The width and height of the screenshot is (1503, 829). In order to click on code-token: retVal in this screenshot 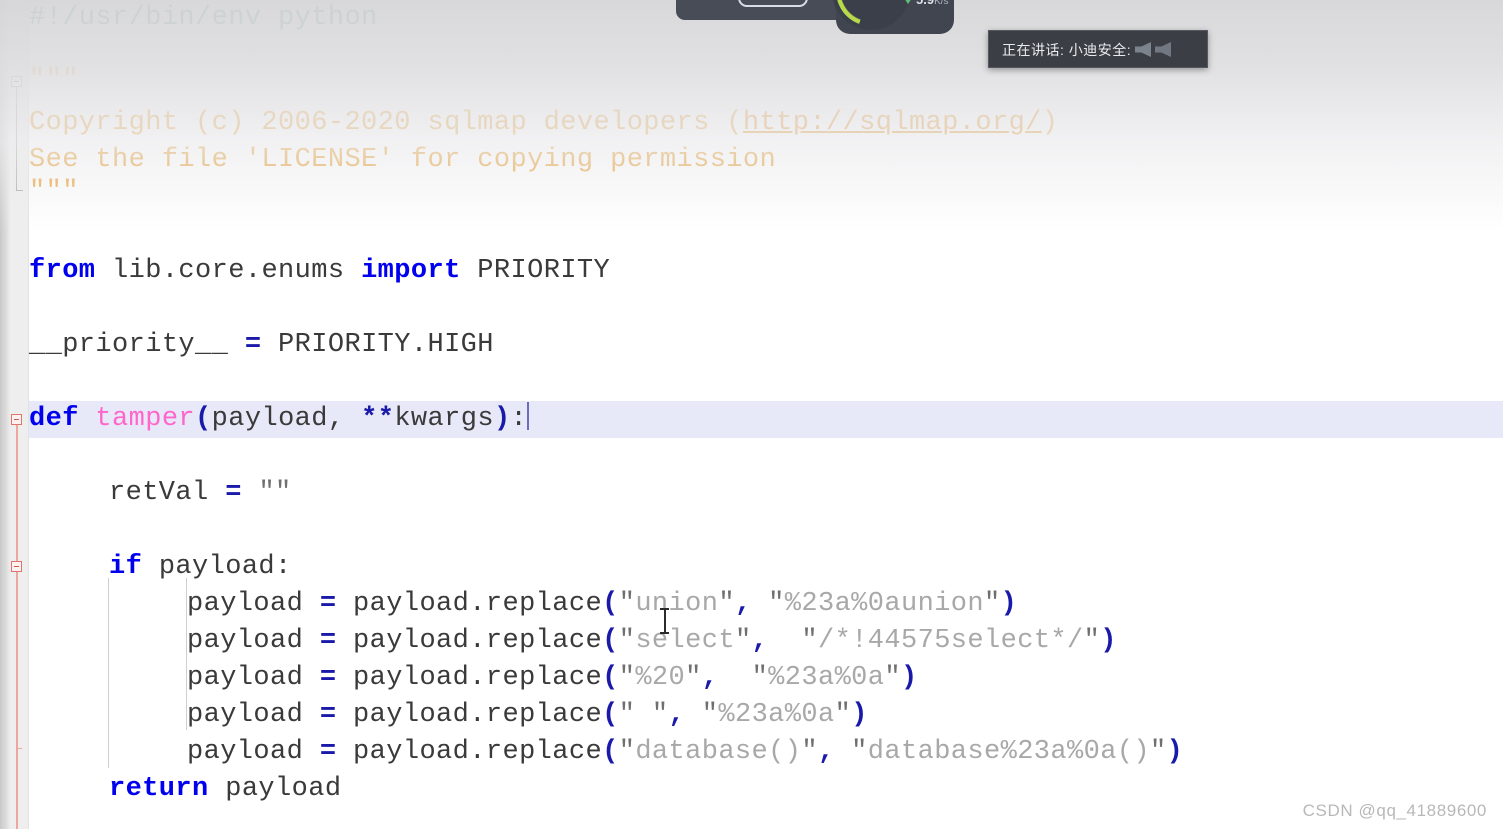, I will do `click(167, 493)`.